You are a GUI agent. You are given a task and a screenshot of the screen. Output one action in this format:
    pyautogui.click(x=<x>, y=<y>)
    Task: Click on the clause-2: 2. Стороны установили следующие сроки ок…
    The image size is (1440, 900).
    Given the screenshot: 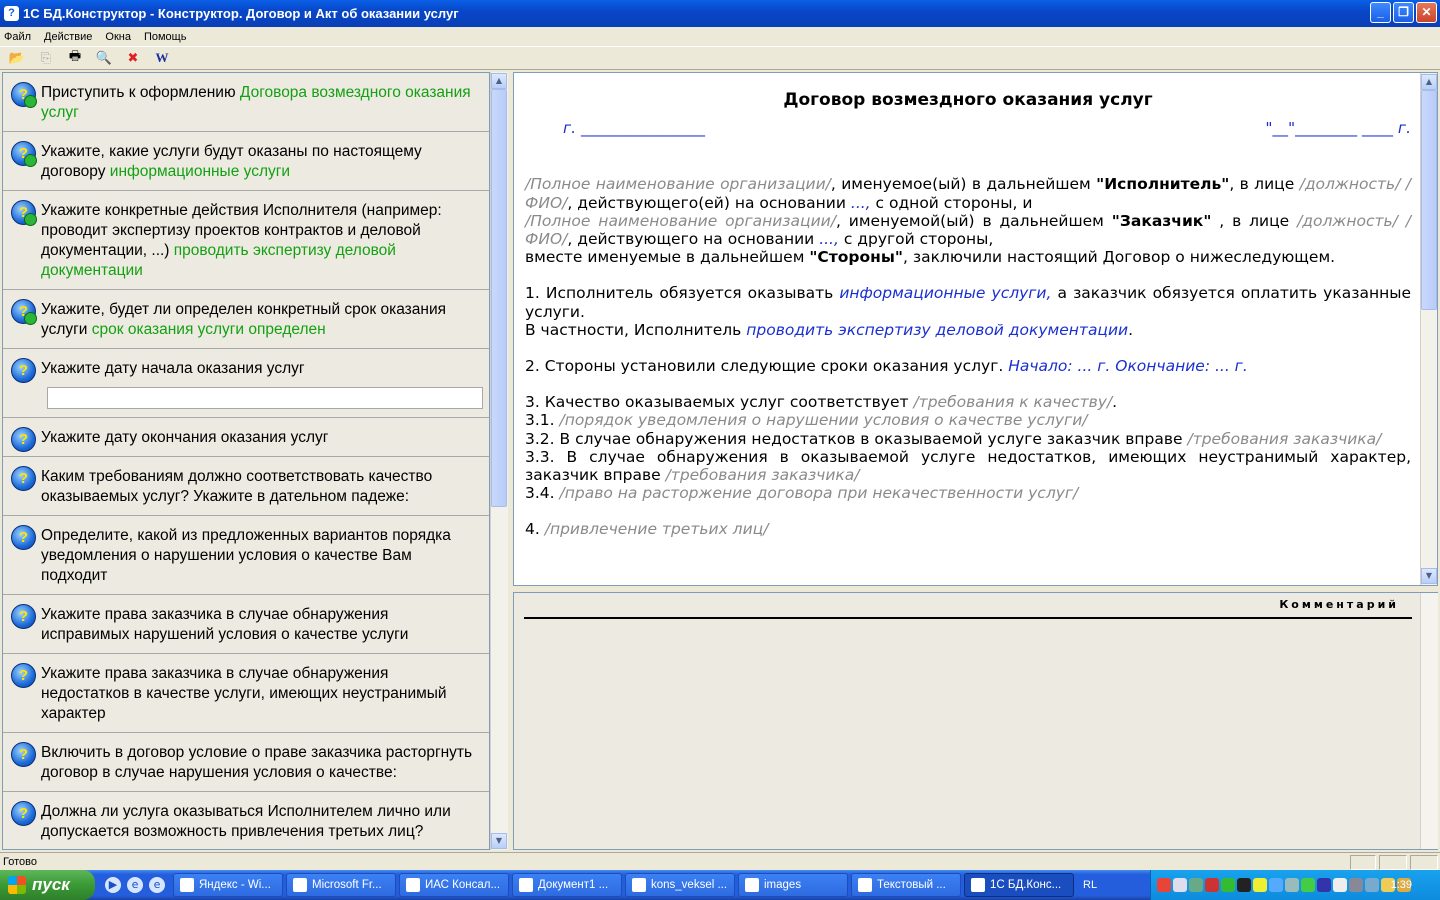 What is the action you would take?
    pyautogui.click(x=886, y=366)
    